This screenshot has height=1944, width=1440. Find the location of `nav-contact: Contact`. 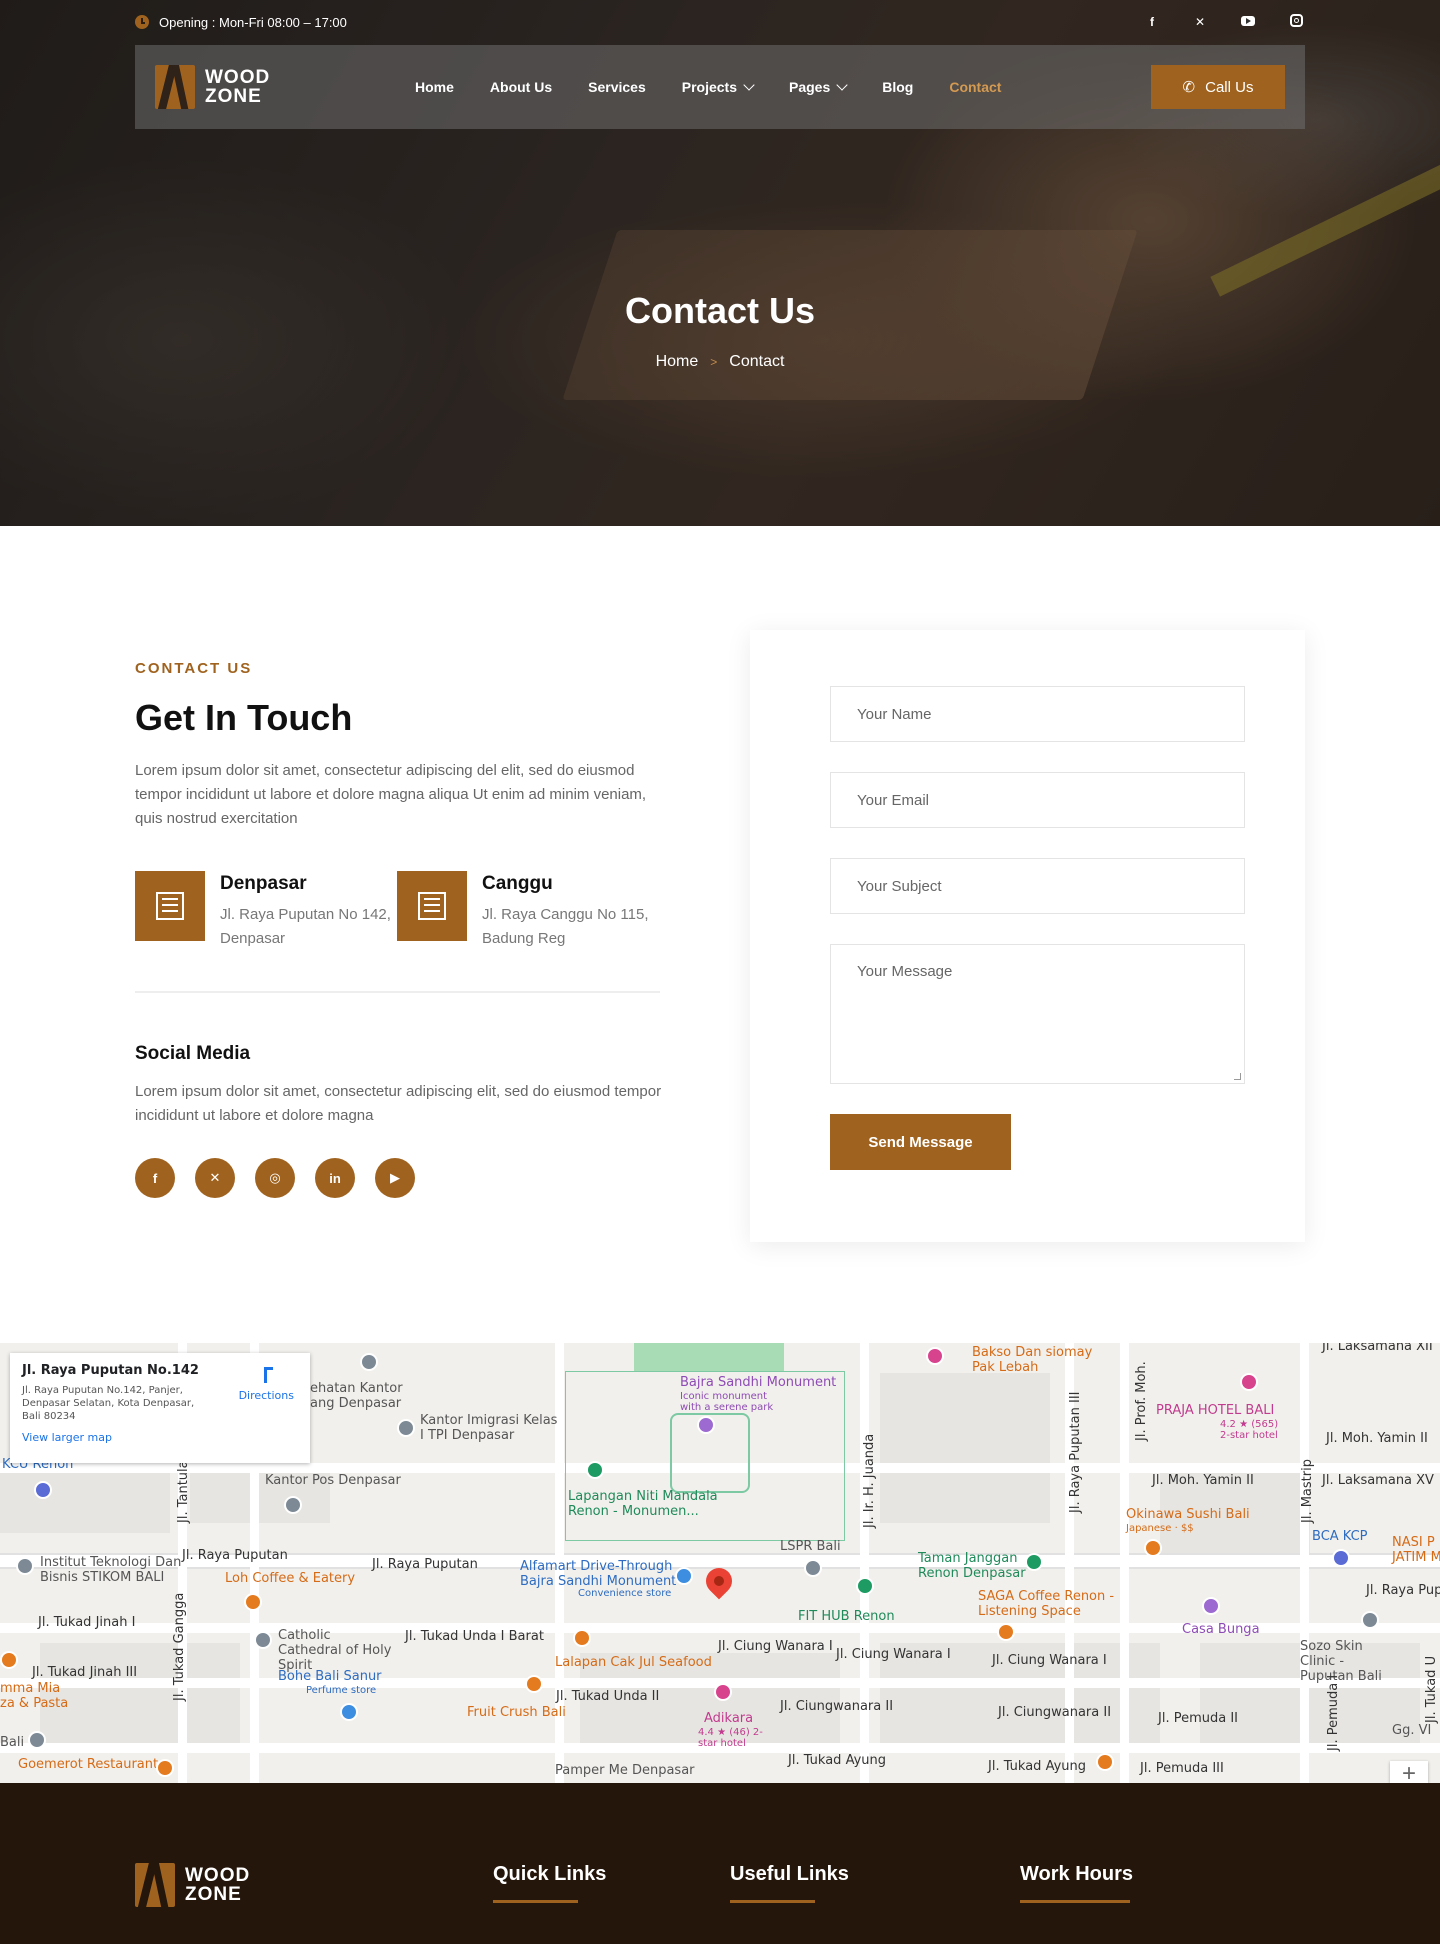

nav-contact: Contact is located at coordinates (975, 87).